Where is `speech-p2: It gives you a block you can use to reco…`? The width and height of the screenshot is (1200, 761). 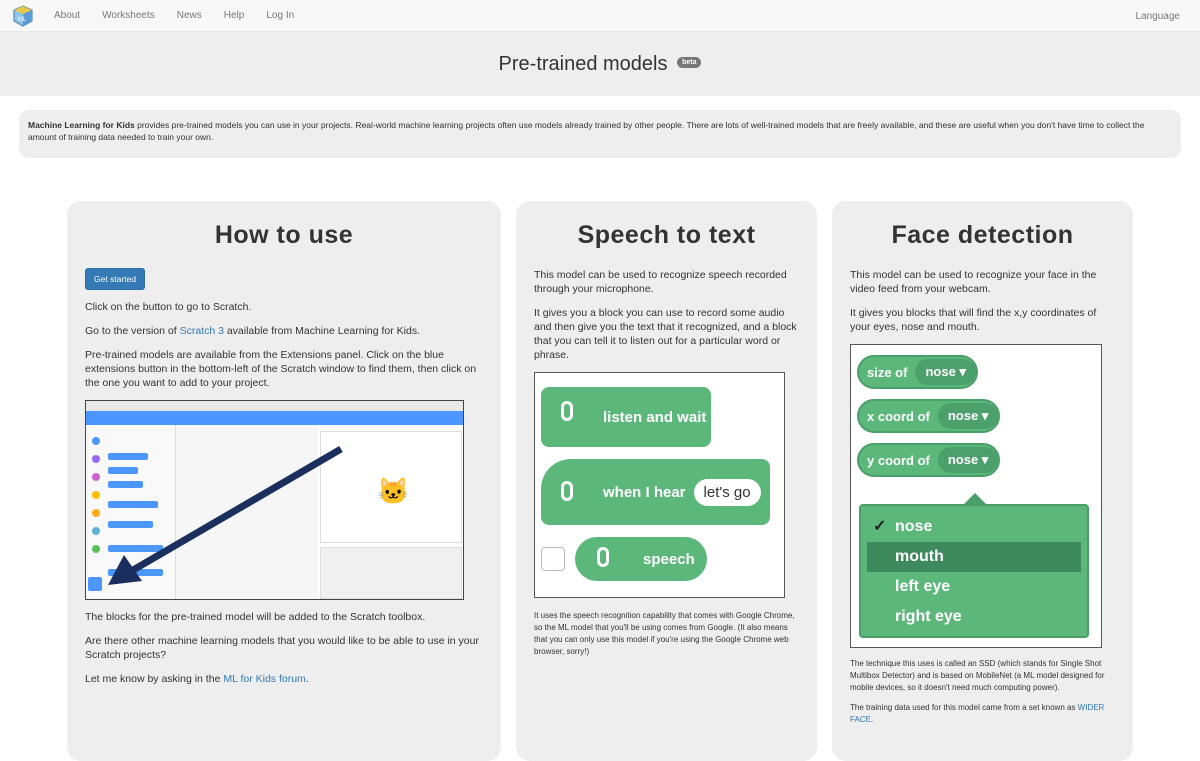 speech-p2: It gives you a block you can use to reco… is located at coordinates (665, 334).